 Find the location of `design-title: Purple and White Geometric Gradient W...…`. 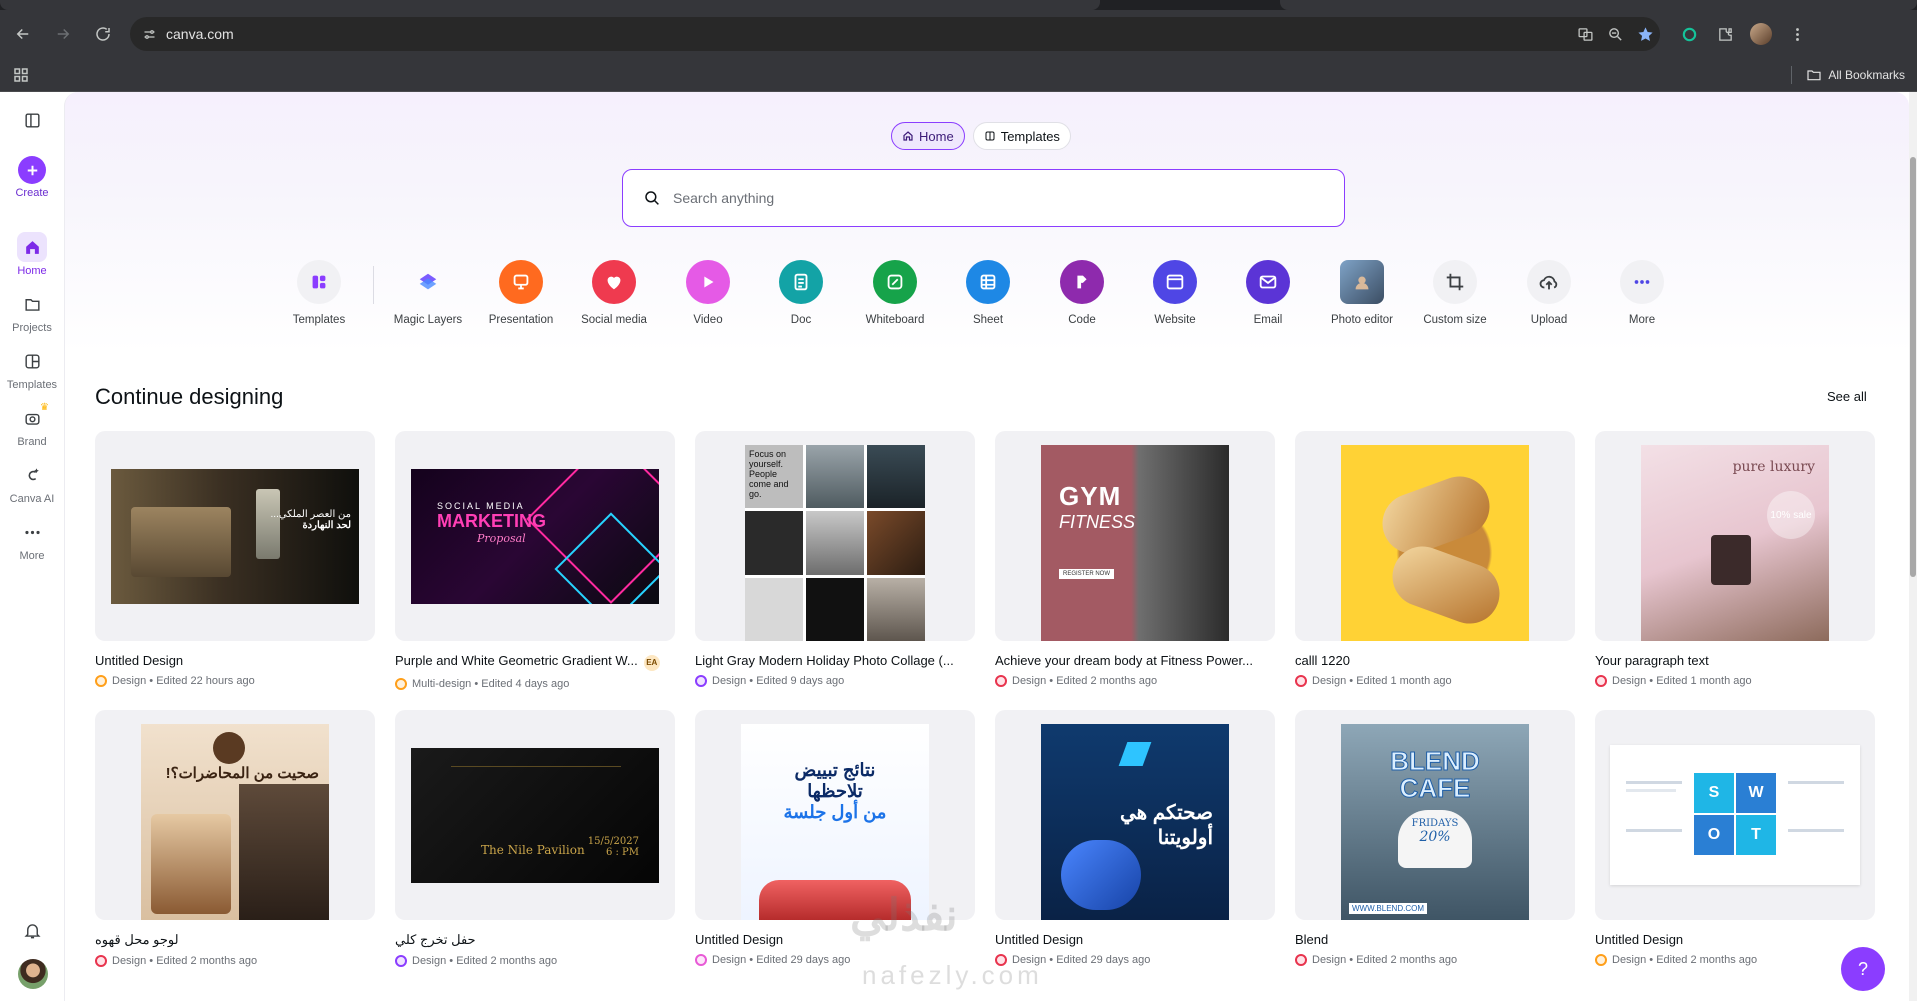

design-title: Purple and White Geometric Gradient W...… is located at coordinates (530, 662).